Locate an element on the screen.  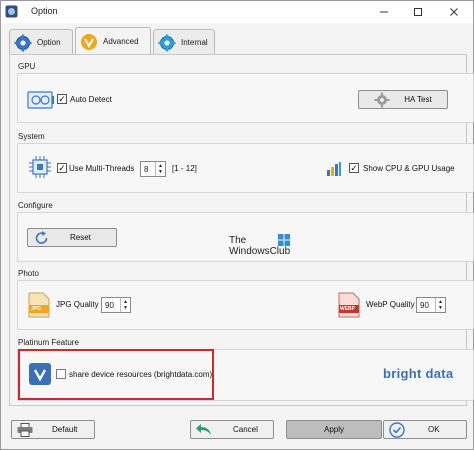
reset-button: Reset is located at coordinates (72, 237).